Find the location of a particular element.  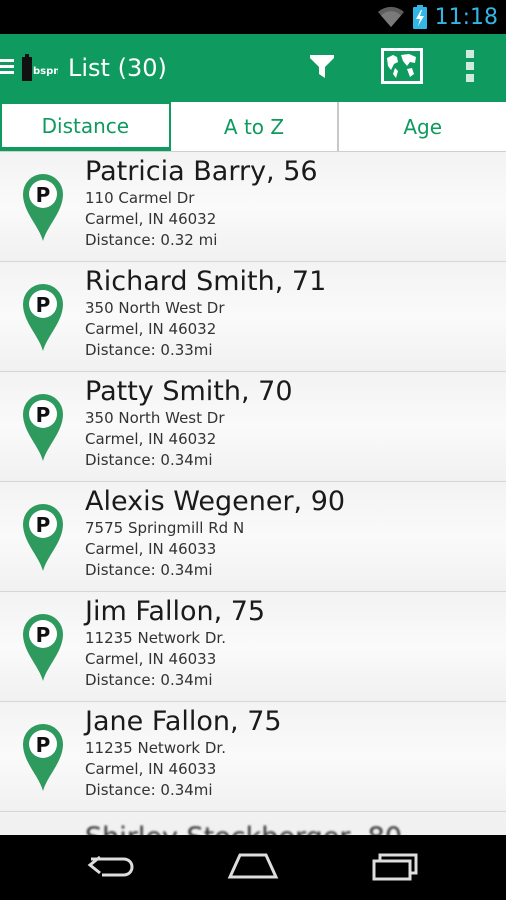

home-button is located at coordinates (253, 868).